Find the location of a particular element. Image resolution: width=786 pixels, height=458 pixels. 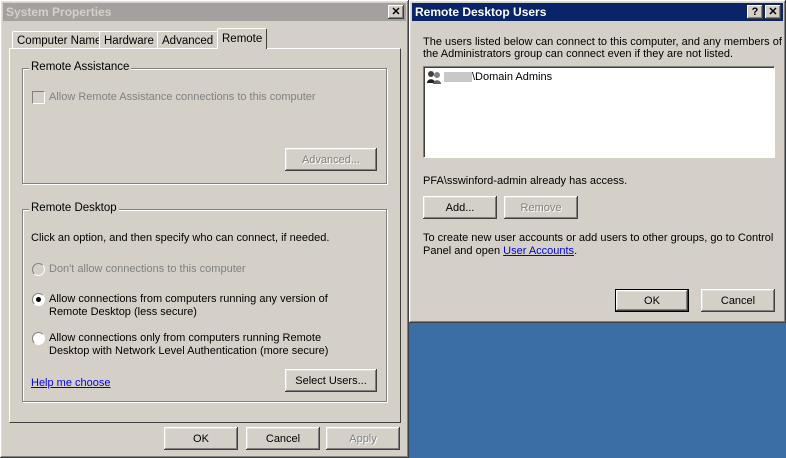

remote-desktop-users-titlebar: Remote Desktop Users ? ✕ is located at coordinates (597, 12).